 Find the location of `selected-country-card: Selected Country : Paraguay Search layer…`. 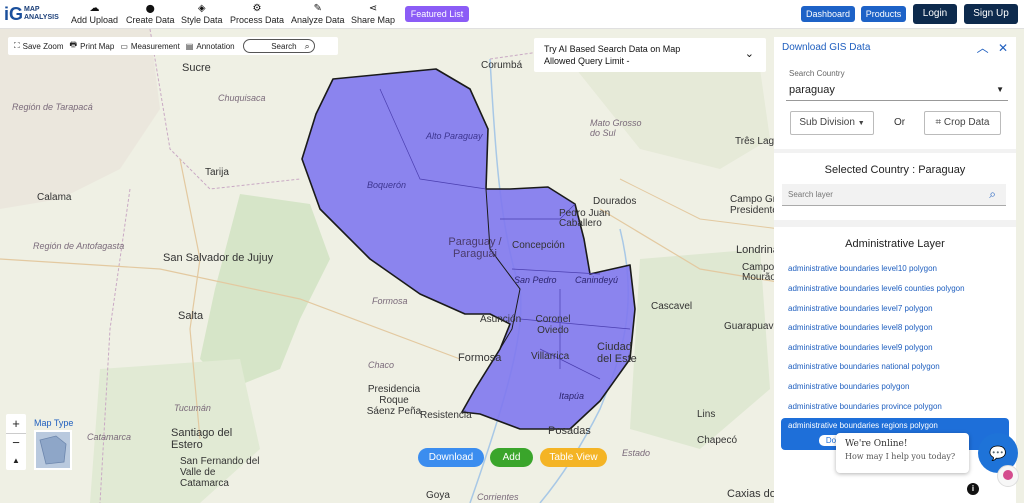

selected-country-card: Selected Country : Paraguay Search layer… is located at coordinates (895, 186).